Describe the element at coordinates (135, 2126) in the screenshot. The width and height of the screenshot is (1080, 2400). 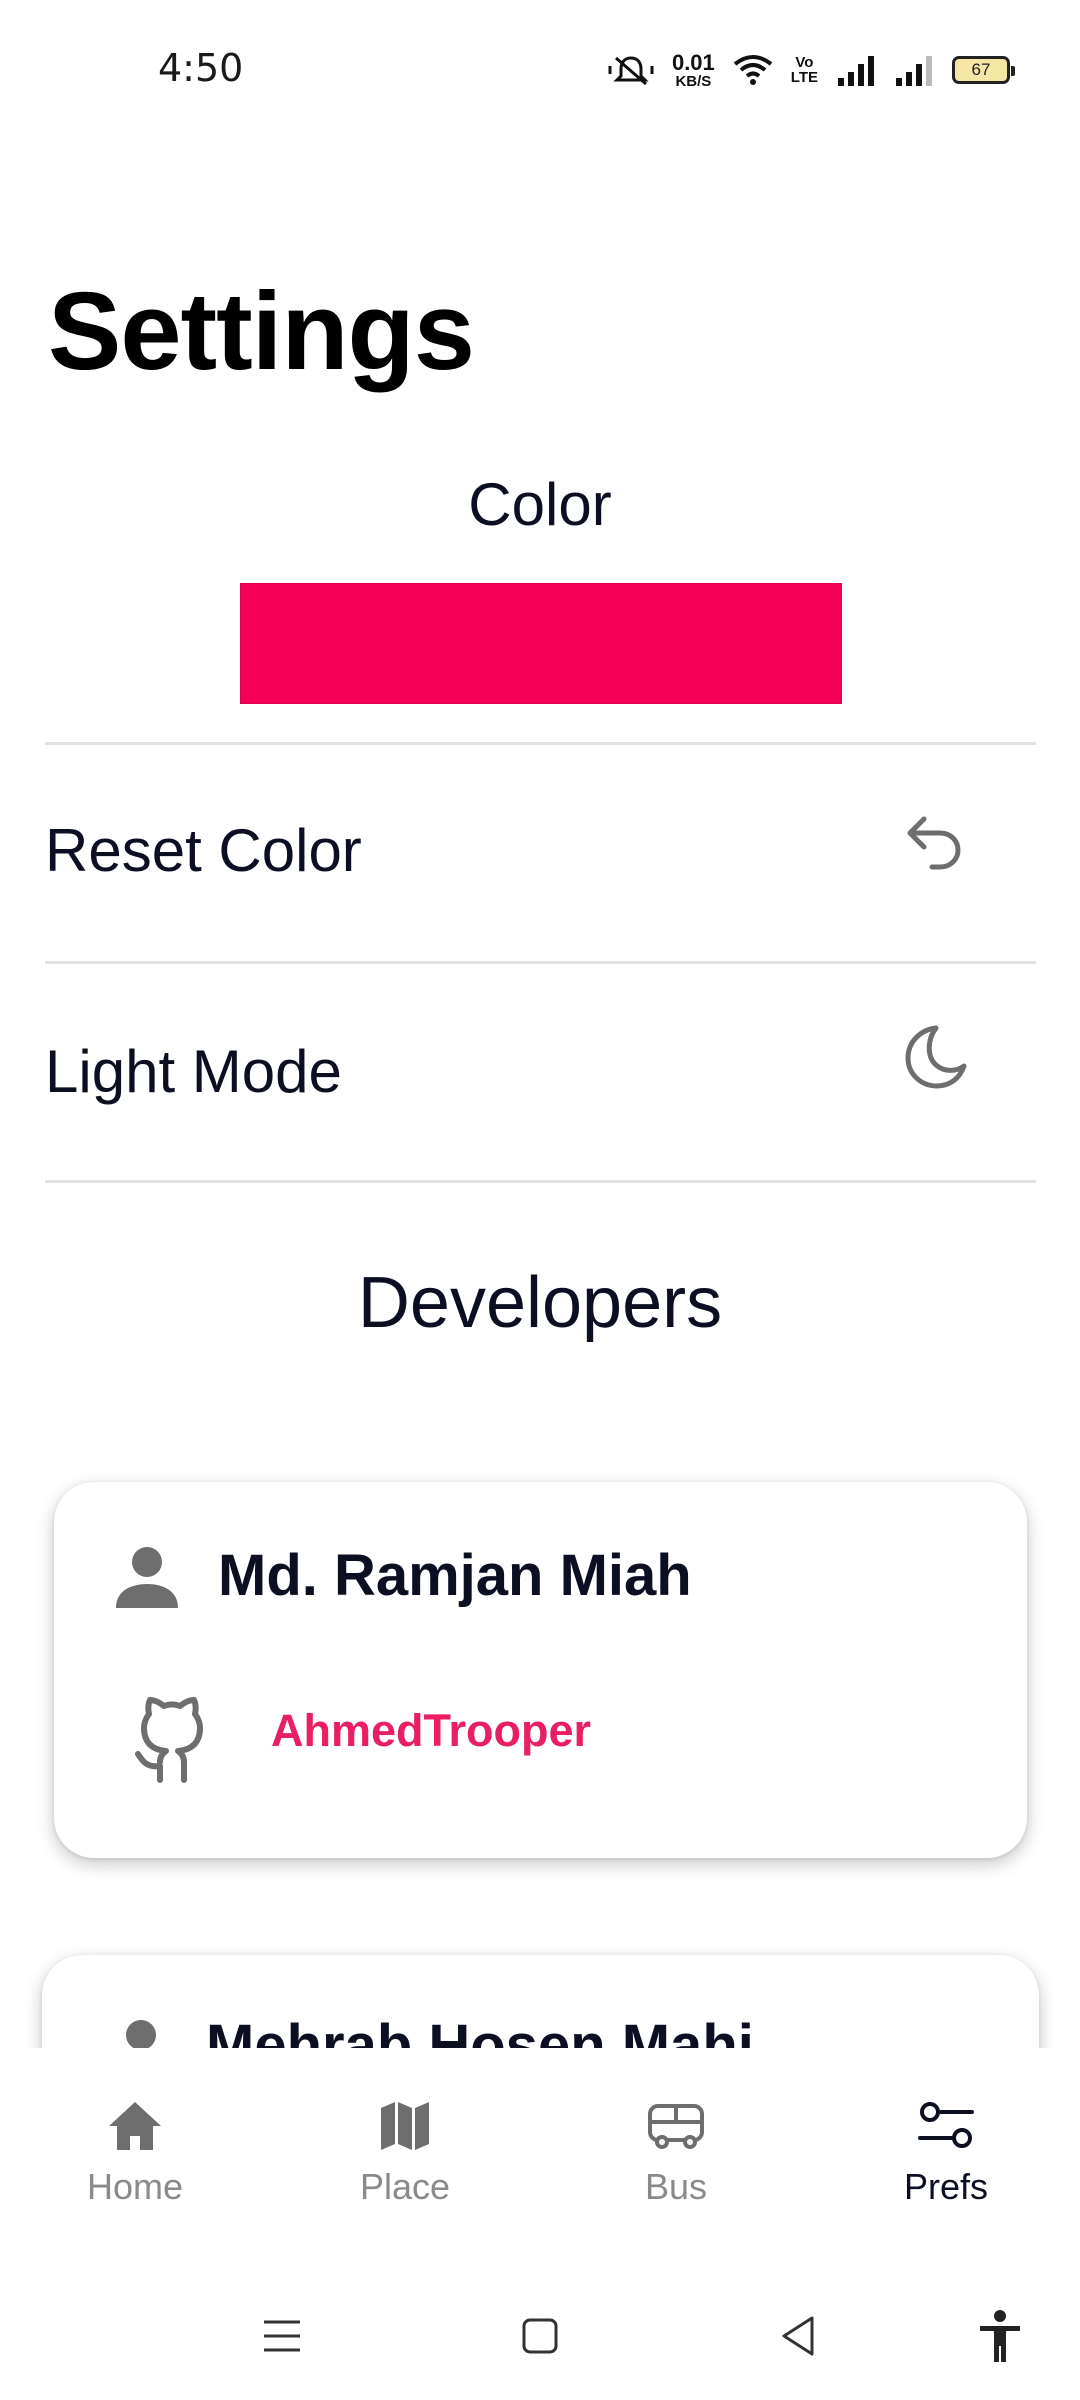
I see `home-icon` at that location.